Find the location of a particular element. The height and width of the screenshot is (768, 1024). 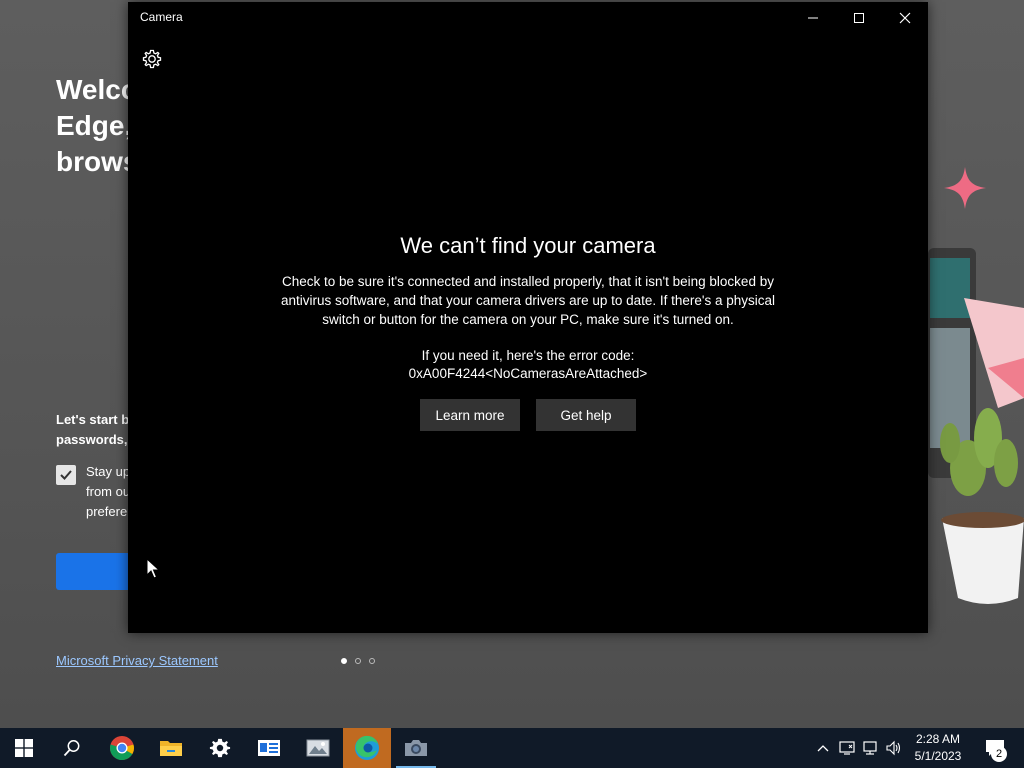

camera-settings-button is located at coordinates (152, 59).